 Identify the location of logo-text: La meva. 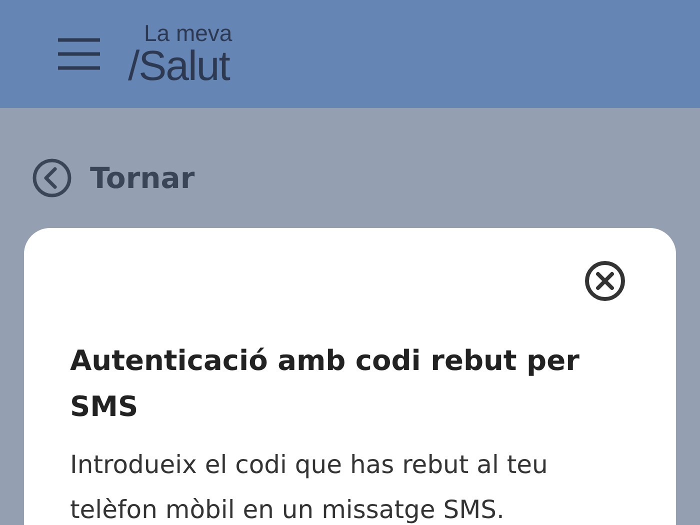
(187, 33).